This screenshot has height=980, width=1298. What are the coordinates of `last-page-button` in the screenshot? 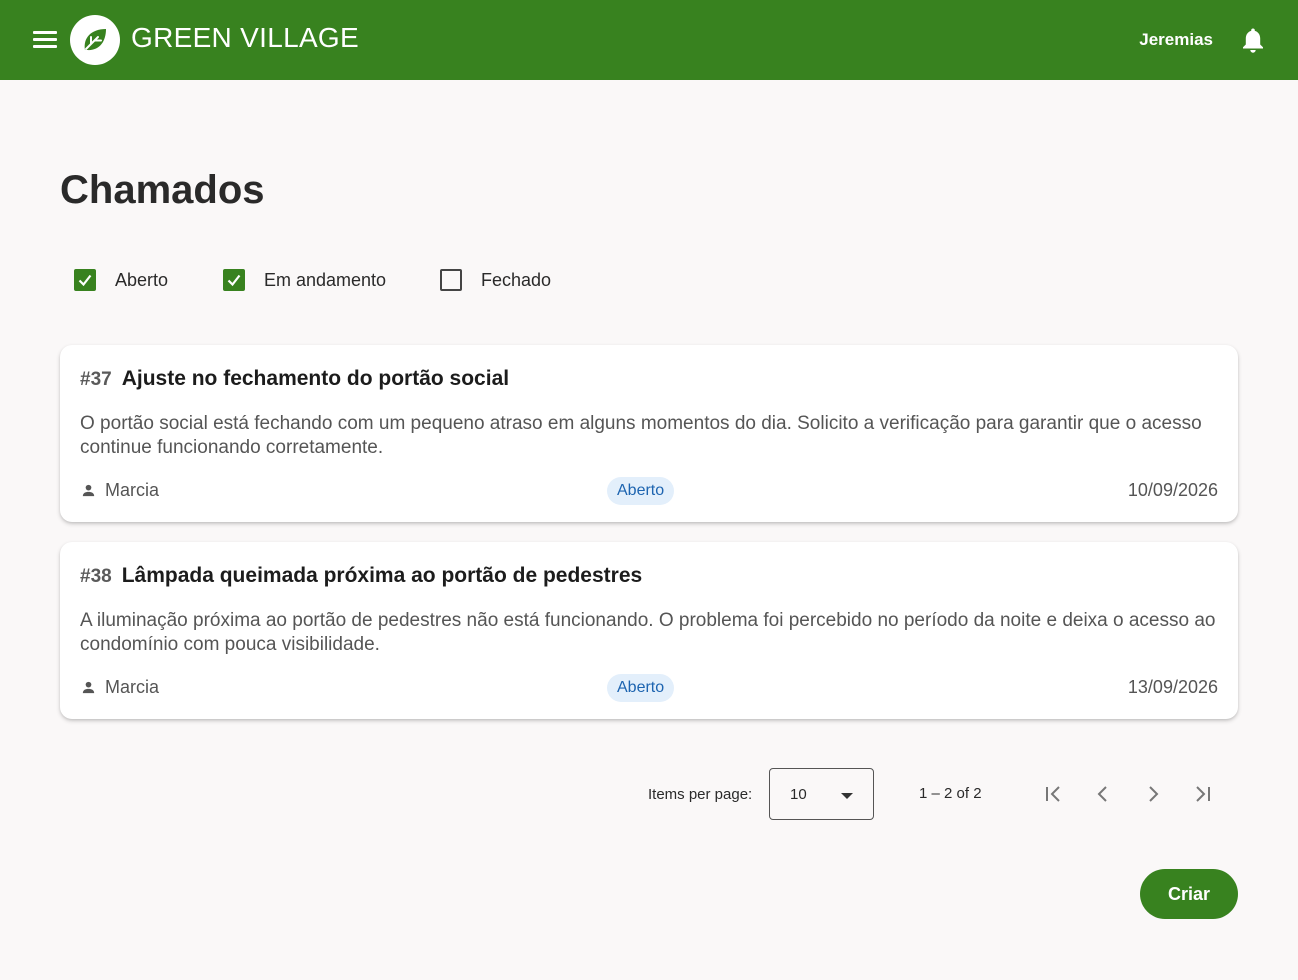 It's located at (1203, 794).